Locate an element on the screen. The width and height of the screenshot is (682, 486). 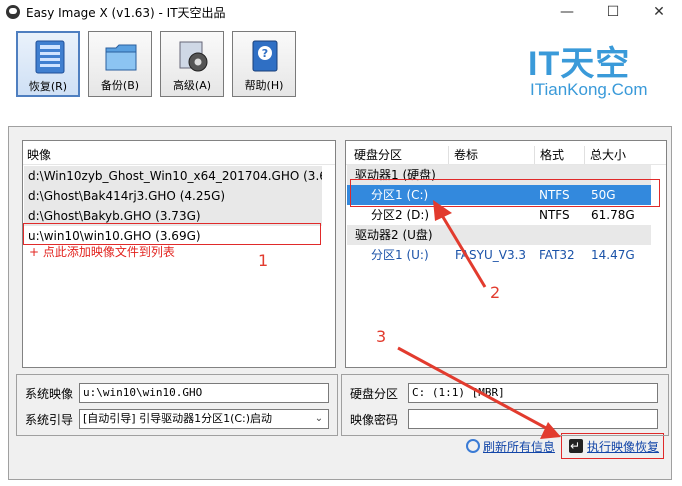
partition-list-header: 硬盘分区 卷标 格式 总大小 is located at coordinates (506, 153).